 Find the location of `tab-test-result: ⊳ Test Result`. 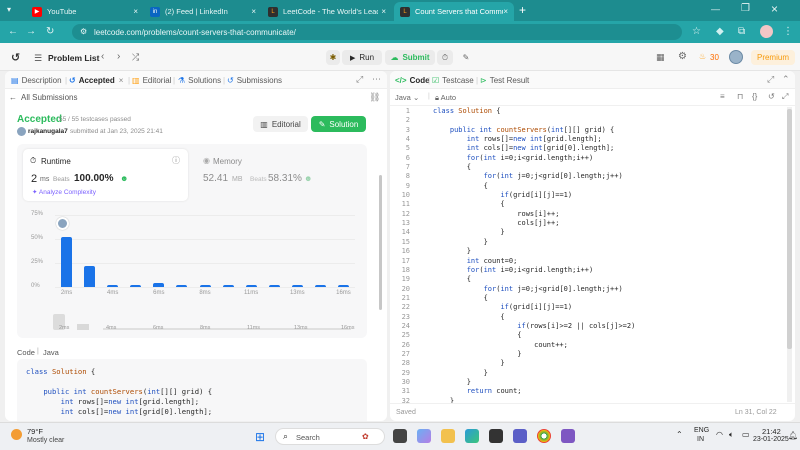

tab-test-result: ⊳ Test Result is located at coordinates (504, 80).